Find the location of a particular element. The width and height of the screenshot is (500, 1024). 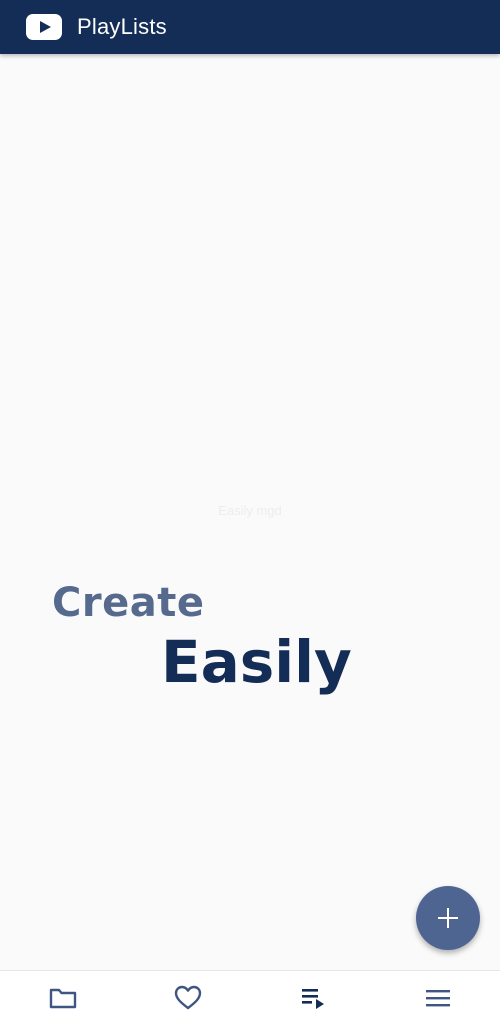

plus-icon is located at coordinates (448, 918).